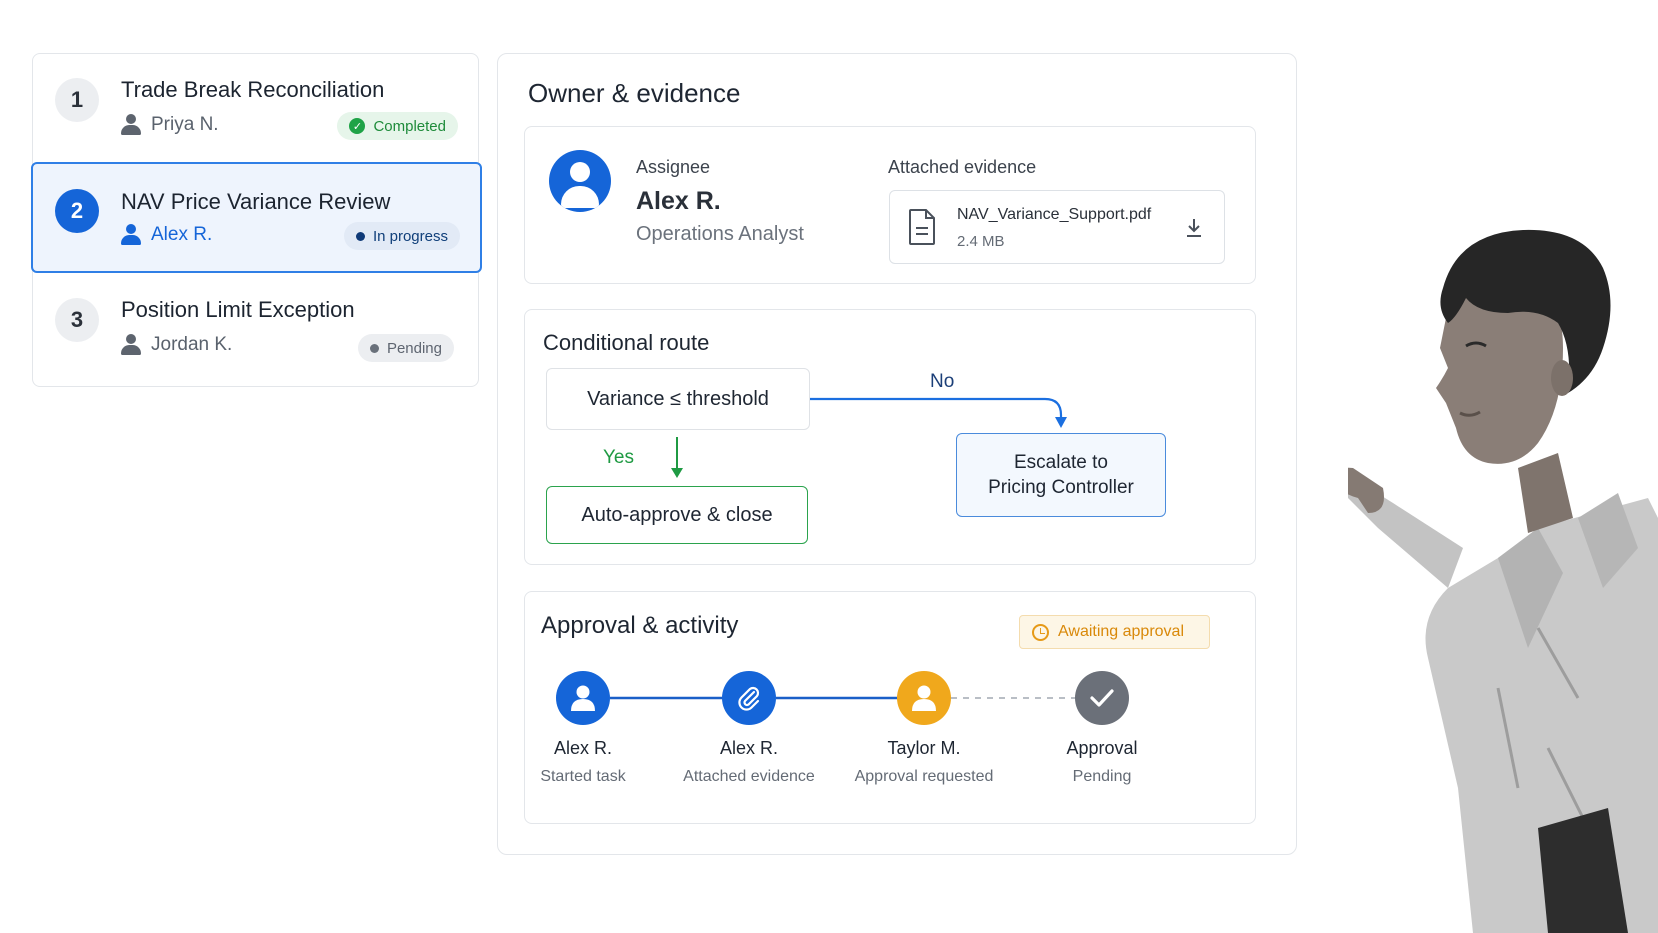 This screenshot has width=1658, height=933. I want to click on task-assignee-name: Alex R., so click(182, 234).